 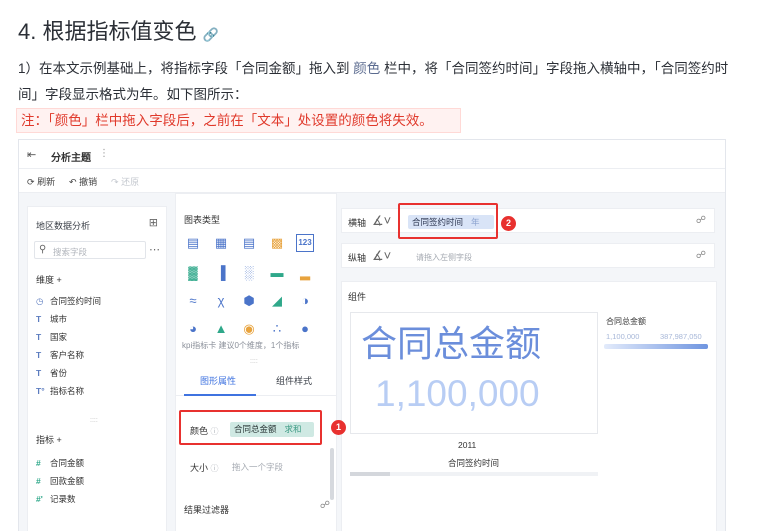 What do you see at coordinates (210, 34) in the screenshot?
I see `link-icon: 🔗` at bounding box center [210, 34].